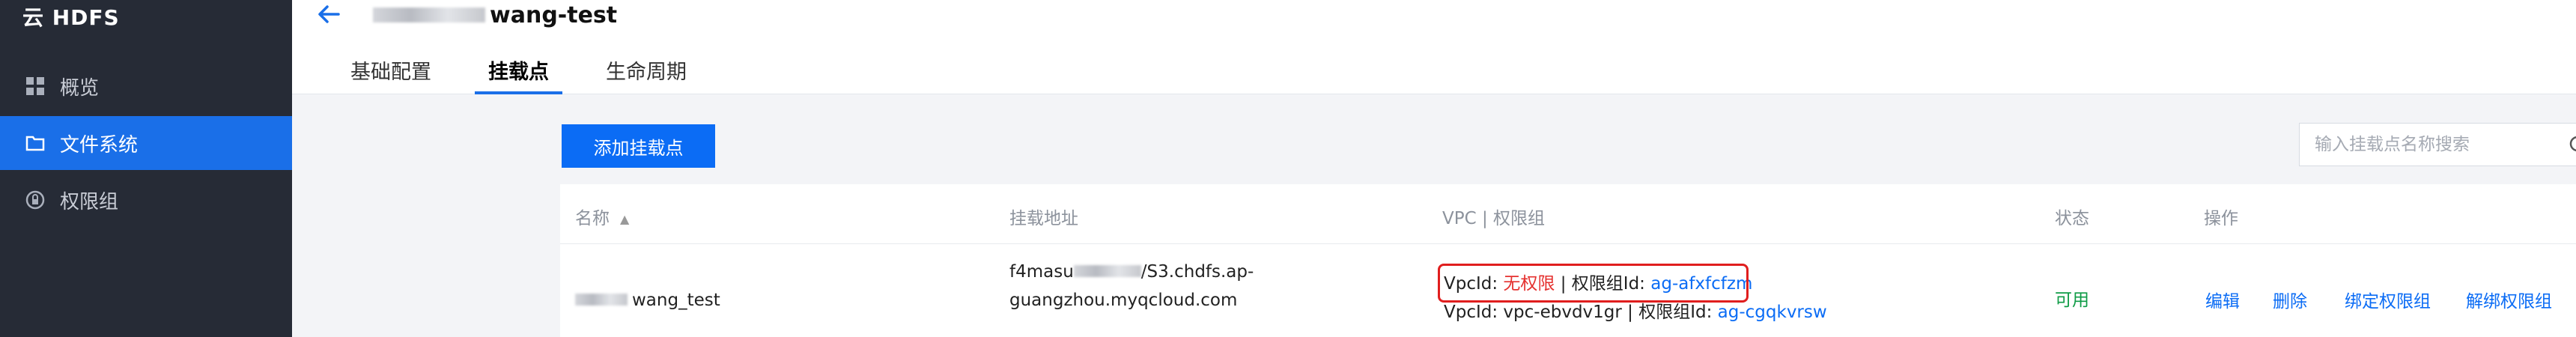 The width and height of the screenshot is (2576, 337). Describe the element at coordinates (71, 17) in the screenshot. I see `brand-logo: 云 HDFS` at that location.